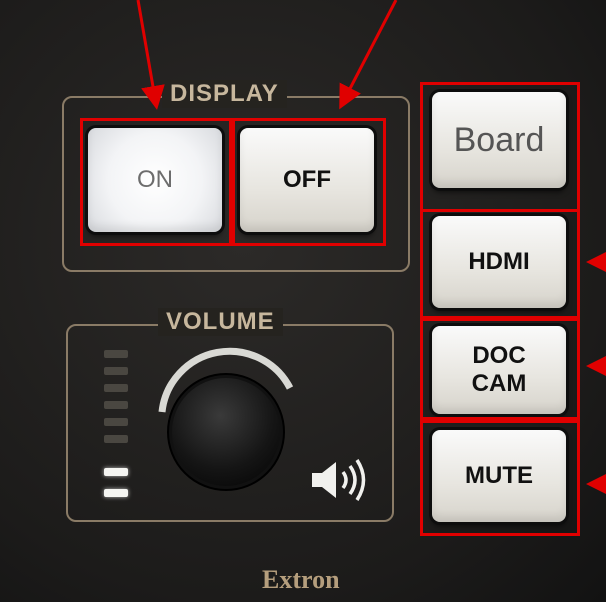  What do you see at coordinates (224, 94) in the screenshot?
I see `display-group-title: DISPLAY` at bounding box center [224, 94].